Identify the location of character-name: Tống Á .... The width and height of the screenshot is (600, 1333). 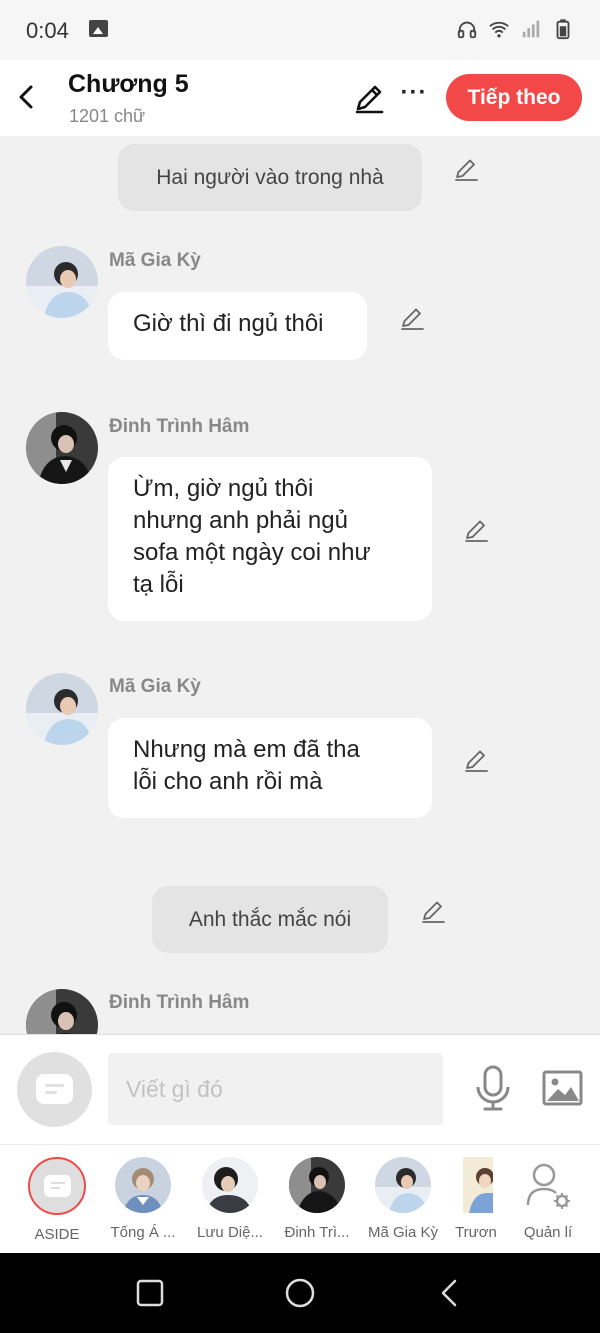
(143, 1232).